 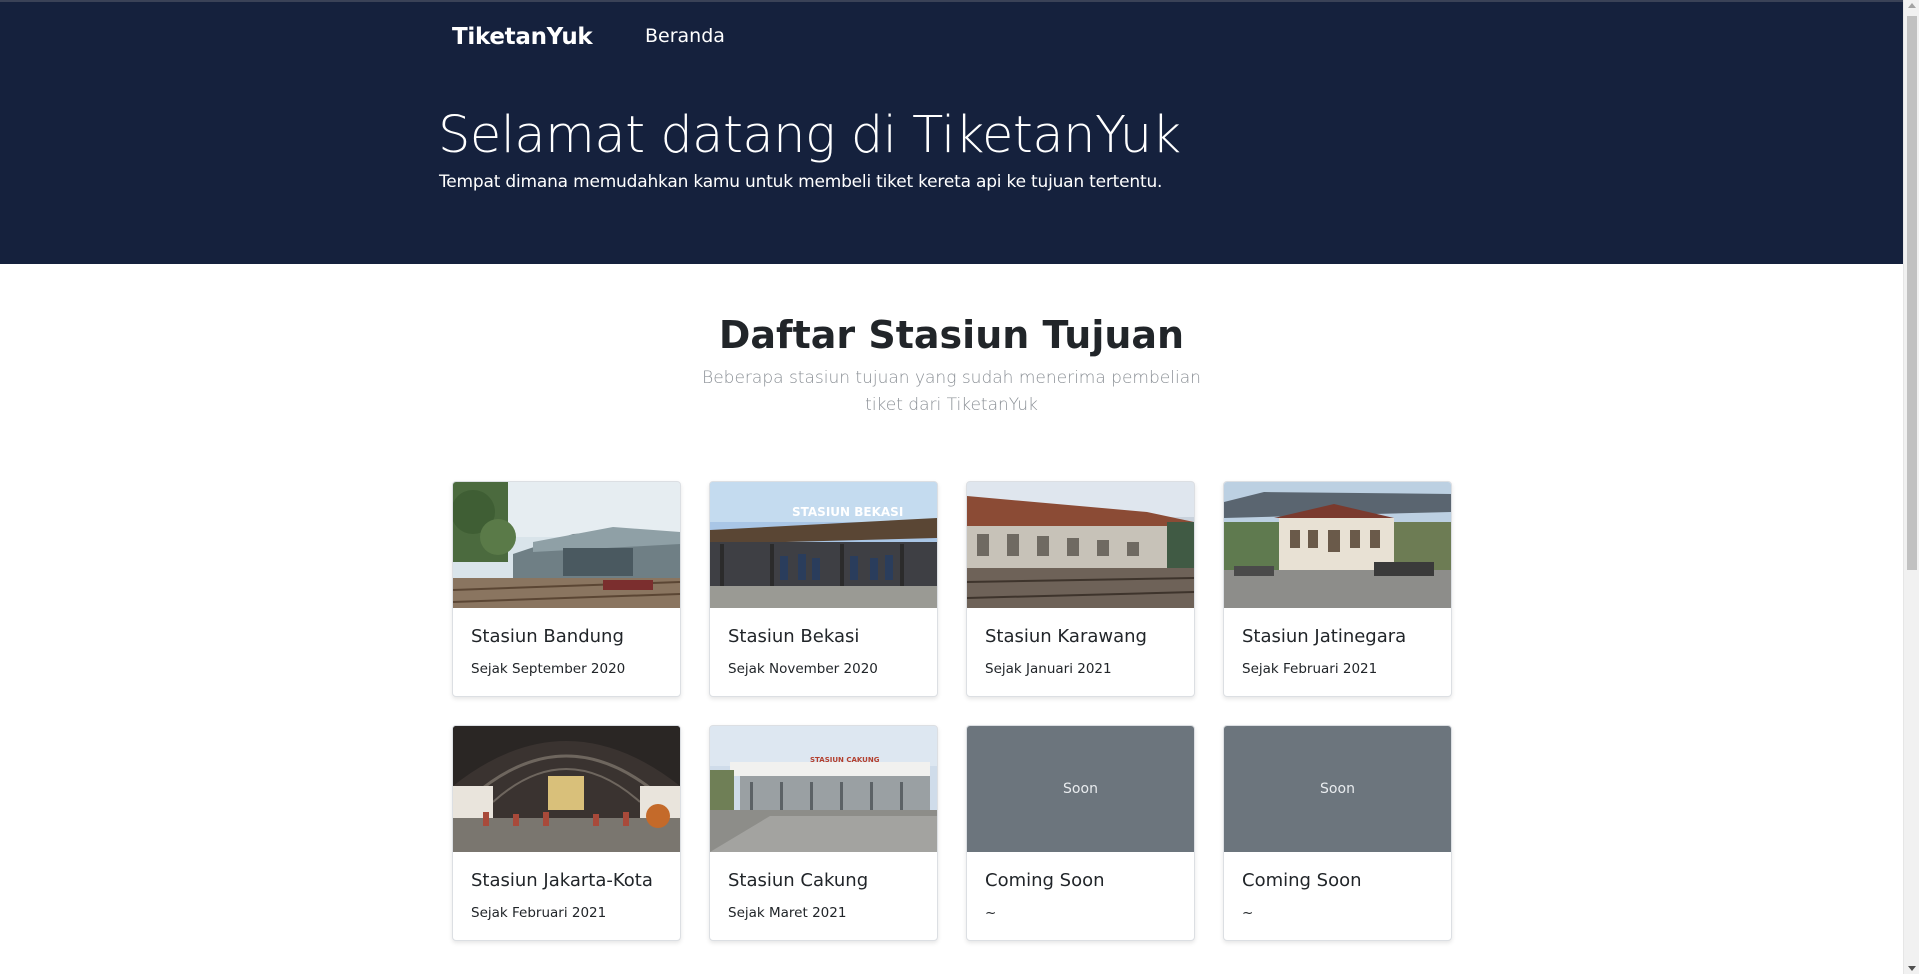 I want to click on station-jakarta-kota-photo, so click(x=566, y=789).